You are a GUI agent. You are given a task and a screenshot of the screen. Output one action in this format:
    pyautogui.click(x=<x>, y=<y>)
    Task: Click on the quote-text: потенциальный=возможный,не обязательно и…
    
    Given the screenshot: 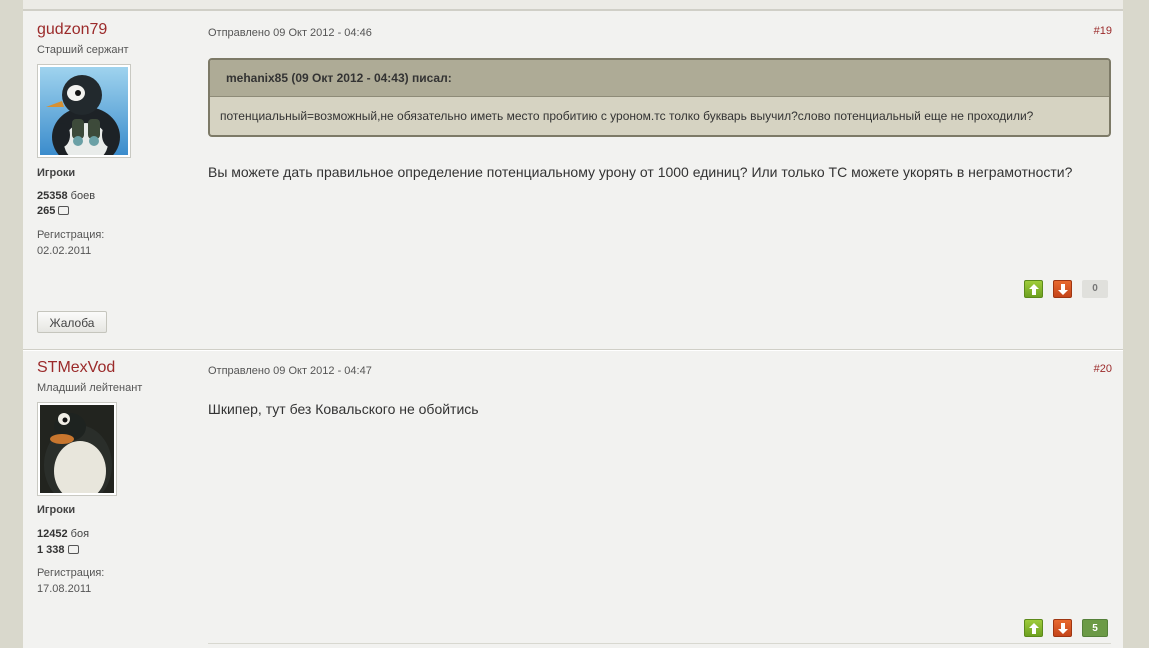 What is the action you would take?
    pyautogui.click(x=627, y=116)
    